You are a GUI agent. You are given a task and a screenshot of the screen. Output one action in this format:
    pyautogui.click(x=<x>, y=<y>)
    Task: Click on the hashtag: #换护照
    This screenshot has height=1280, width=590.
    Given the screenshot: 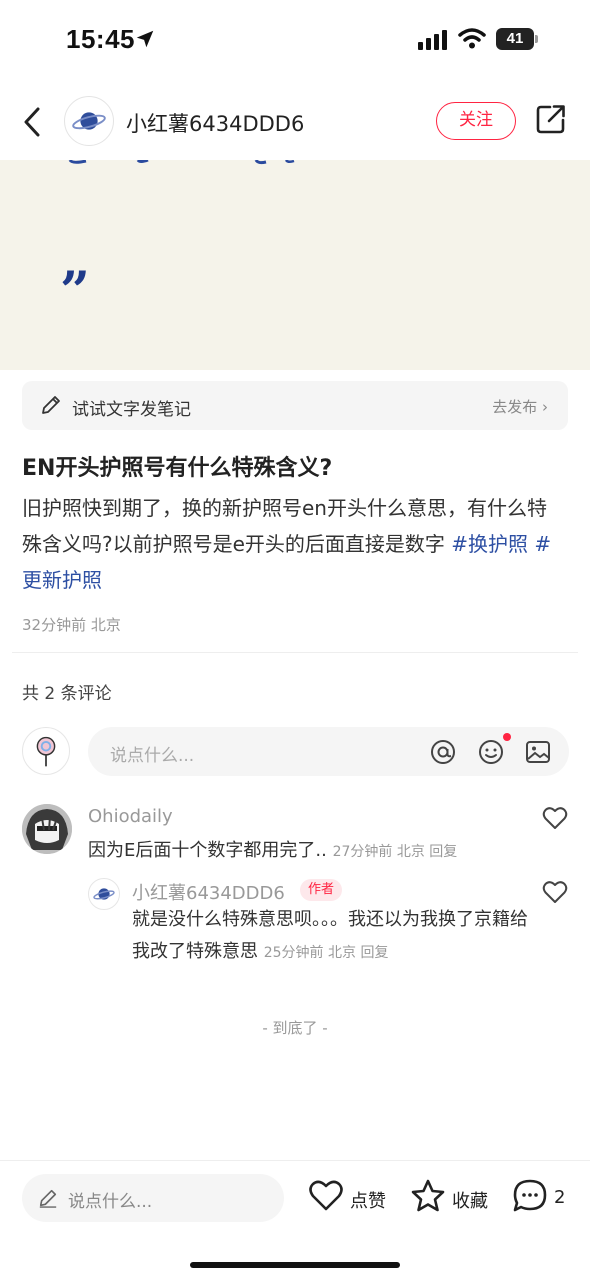 What is the action you would take?
    pyautogui.click(x=489, y=544)
    